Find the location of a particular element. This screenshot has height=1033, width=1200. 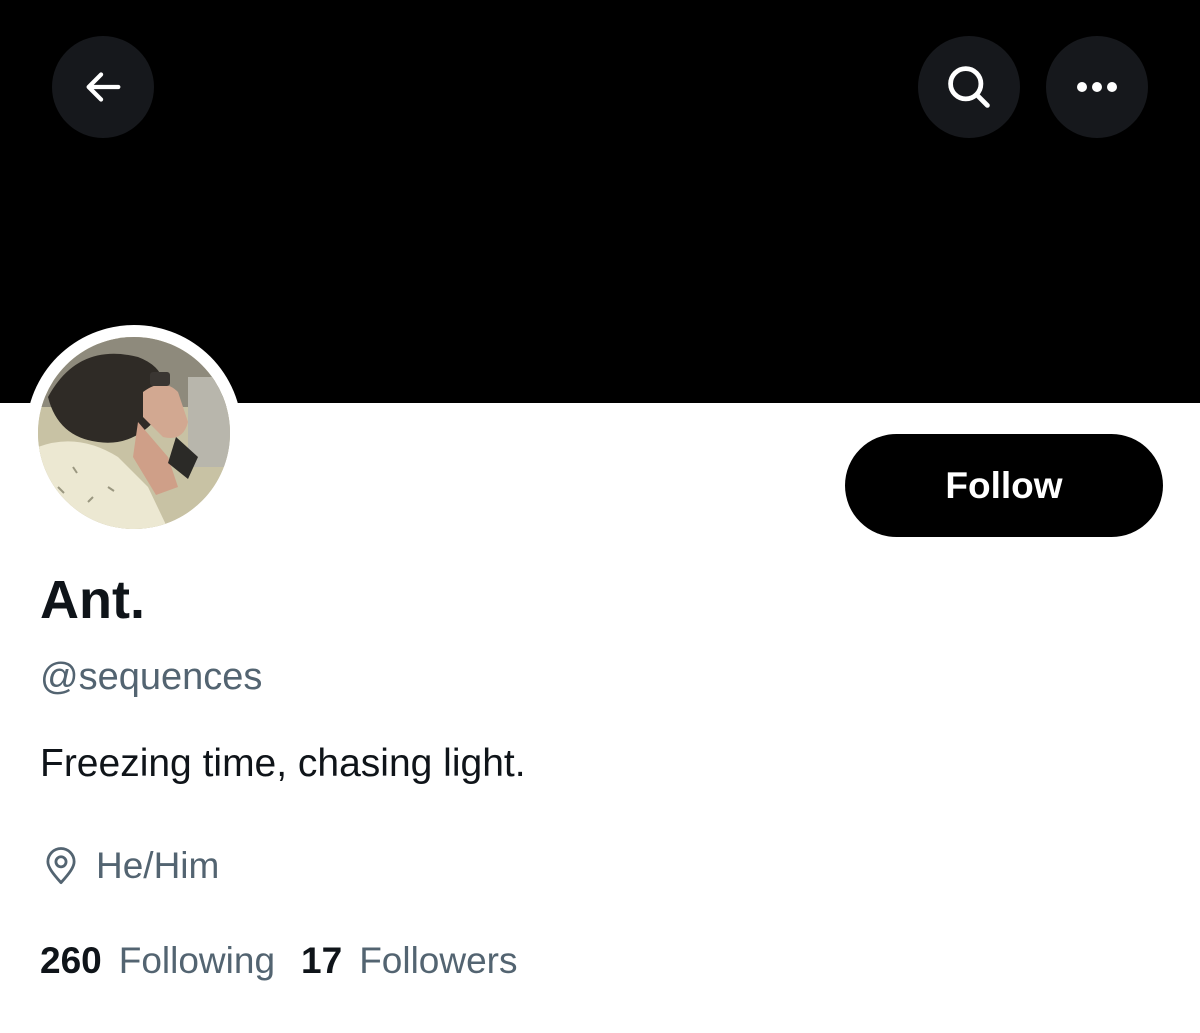

following-link: 260 Following is located at coordinates (157, 961).